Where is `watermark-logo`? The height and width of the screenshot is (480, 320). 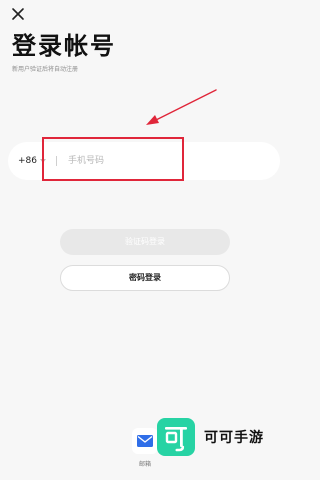
watermark-logo is located at coordinates (176, 437).